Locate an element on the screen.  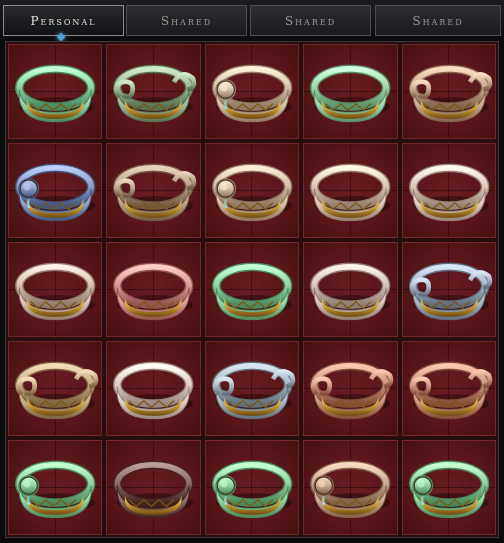
tab-shared-1: Shared is located at coordinates (186, 20).